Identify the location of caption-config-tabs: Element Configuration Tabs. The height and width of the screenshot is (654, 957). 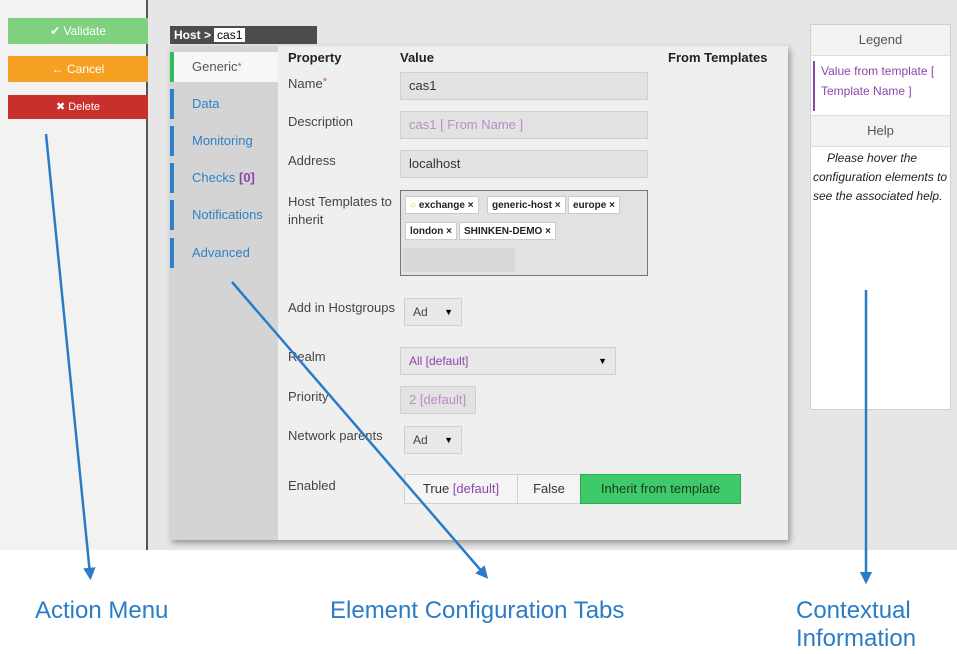
(477, 610).